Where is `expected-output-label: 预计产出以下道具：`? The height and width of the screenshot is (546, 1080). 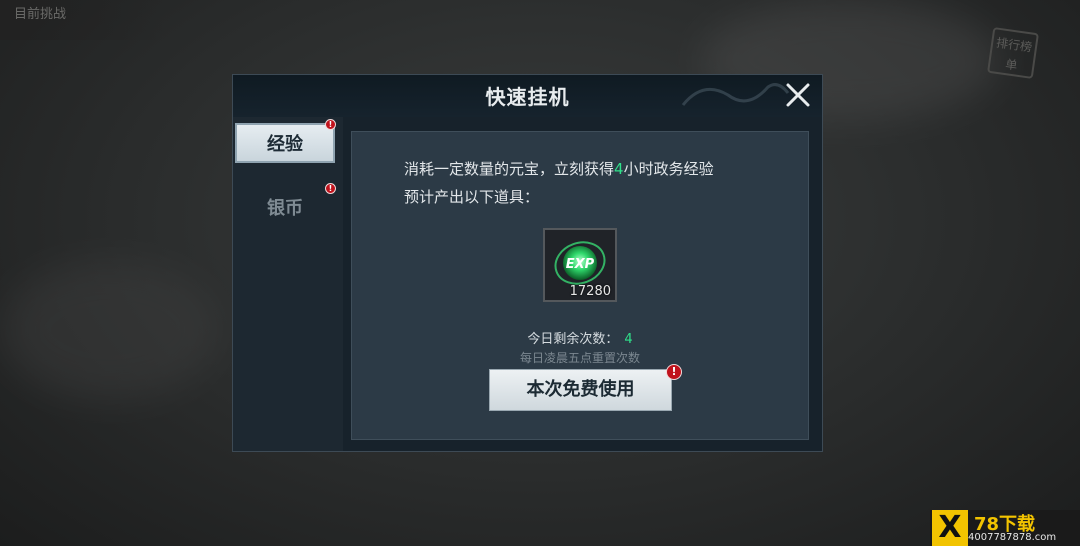
expected-output-label: 预计产出以下道具： is located at coordinates (472, 197).